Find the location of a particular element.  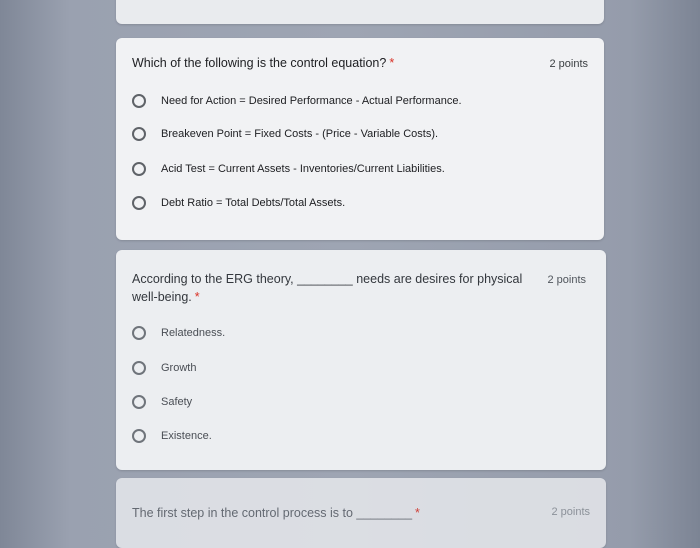

option-label: Debt Ratio = Total Debts/Total Assets. is located at coordinates (253, 203).